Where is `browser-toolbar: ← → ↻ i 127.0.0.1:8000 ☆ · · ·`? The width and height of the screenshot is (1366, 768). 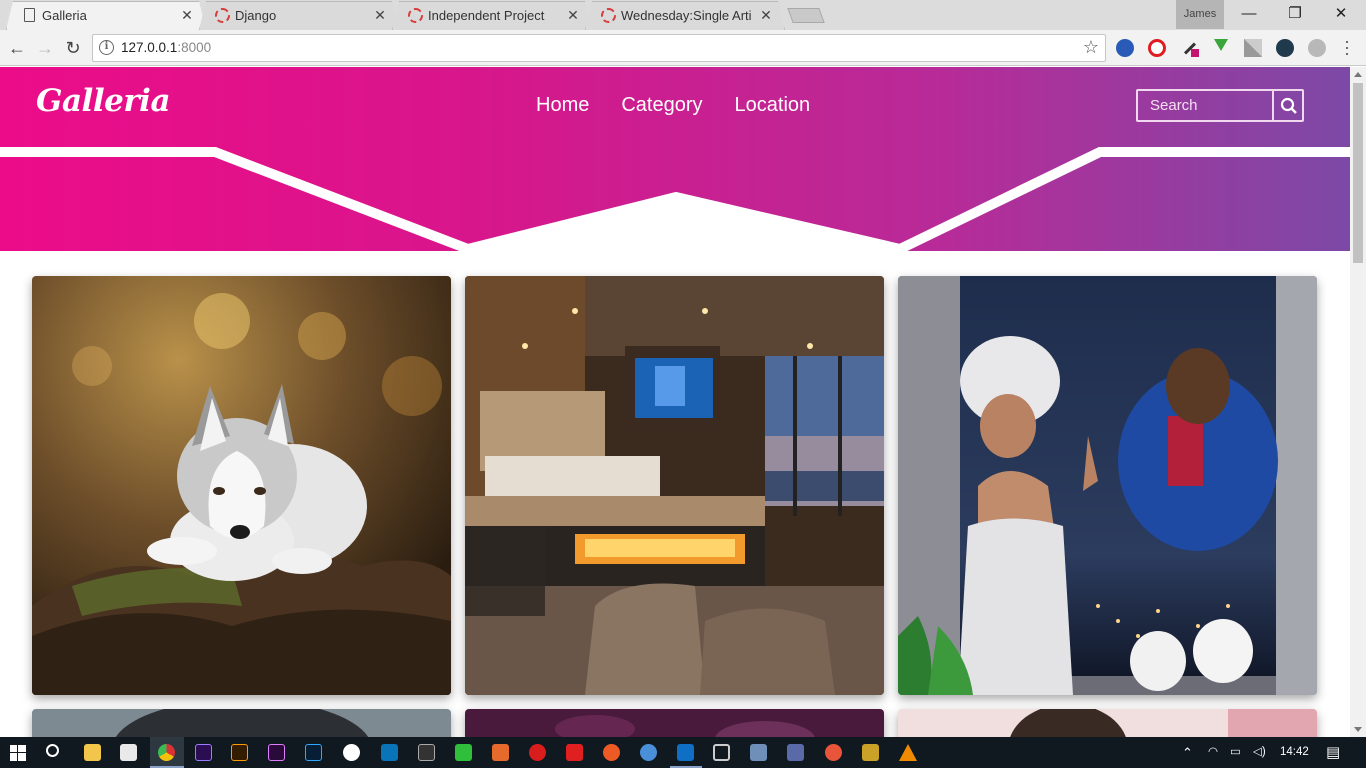
browser-toolbar: ← → ↻ i 127.0.0.1:8000 ☆ · · · is located at coordinates (683, 48).